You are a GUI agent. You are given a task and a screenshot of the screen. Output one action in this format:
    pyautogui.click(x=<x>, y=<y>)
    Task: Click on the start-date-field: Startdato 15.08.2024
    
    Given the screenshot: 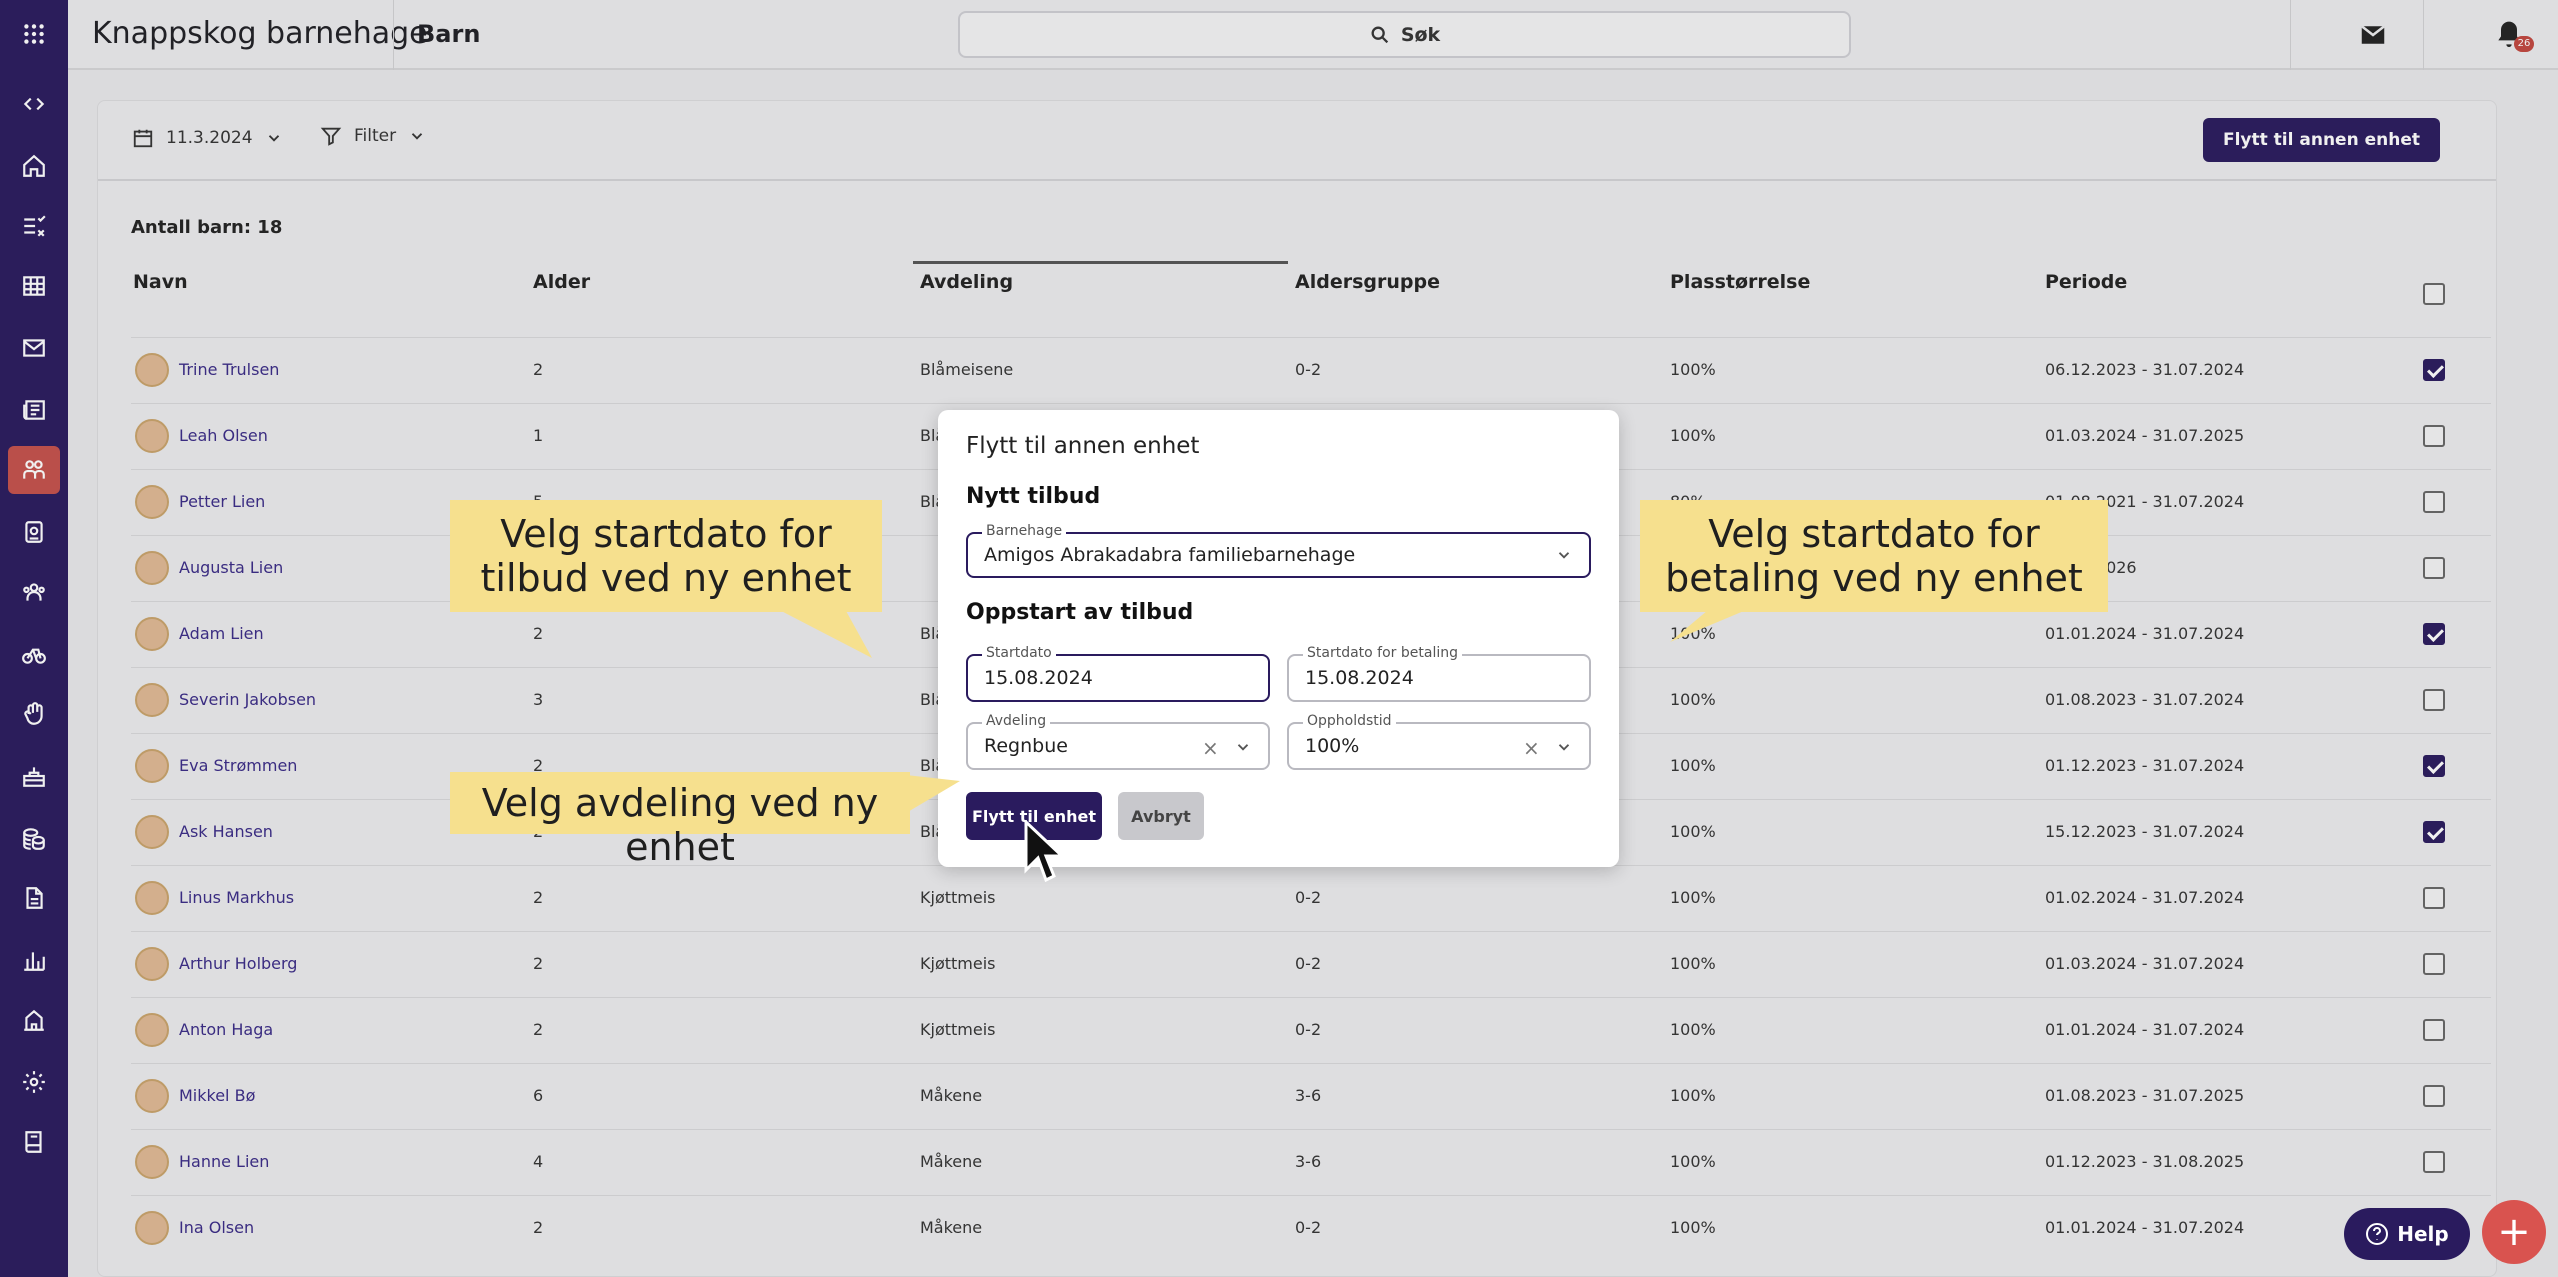 What is the action you would take?
    pyautogui.click(x=1118, y=673)
    